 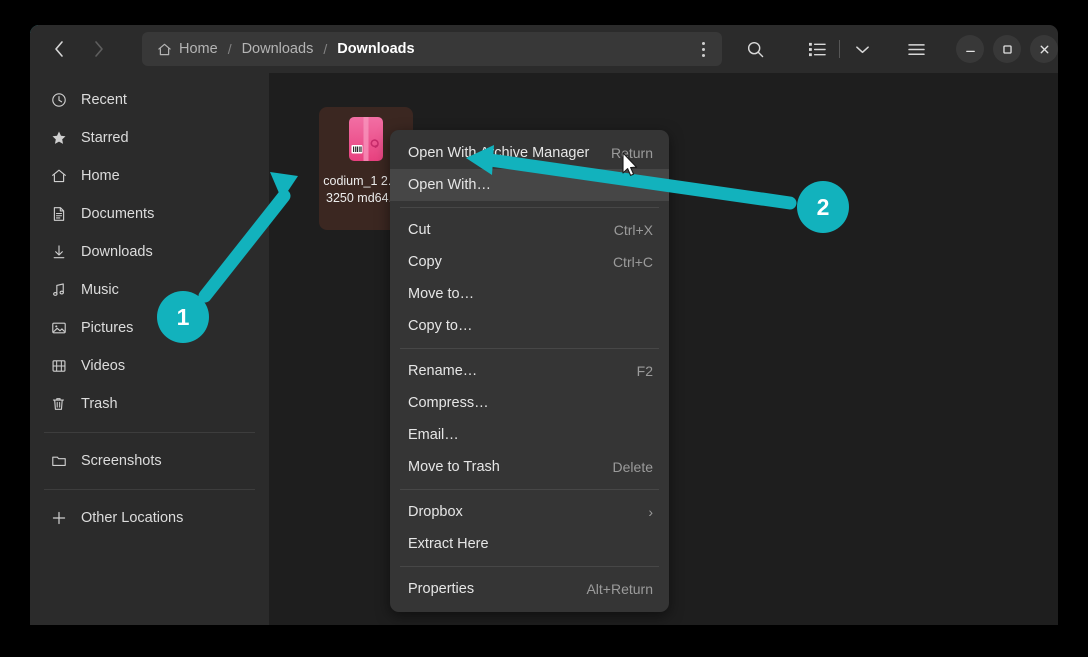 I want to click on badge-number: 2, so click(x=823, y=206).